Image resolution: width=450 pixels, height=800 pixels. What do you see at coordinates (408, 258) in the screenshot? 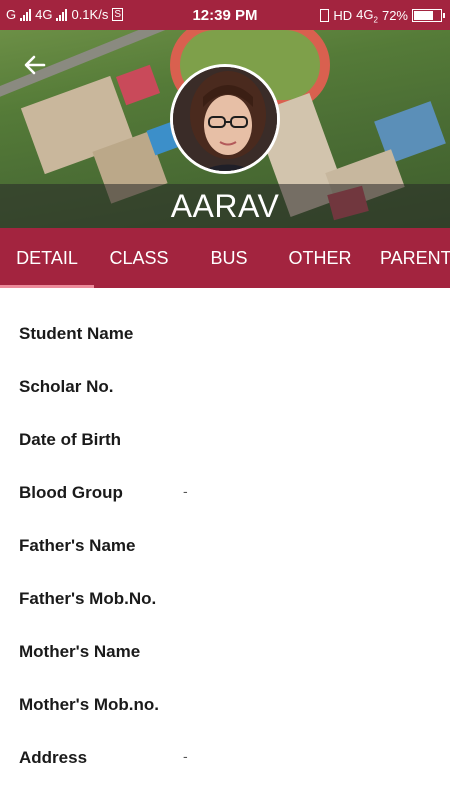
I see `tab-parent: PARENT` at bounding box center [408, 258].